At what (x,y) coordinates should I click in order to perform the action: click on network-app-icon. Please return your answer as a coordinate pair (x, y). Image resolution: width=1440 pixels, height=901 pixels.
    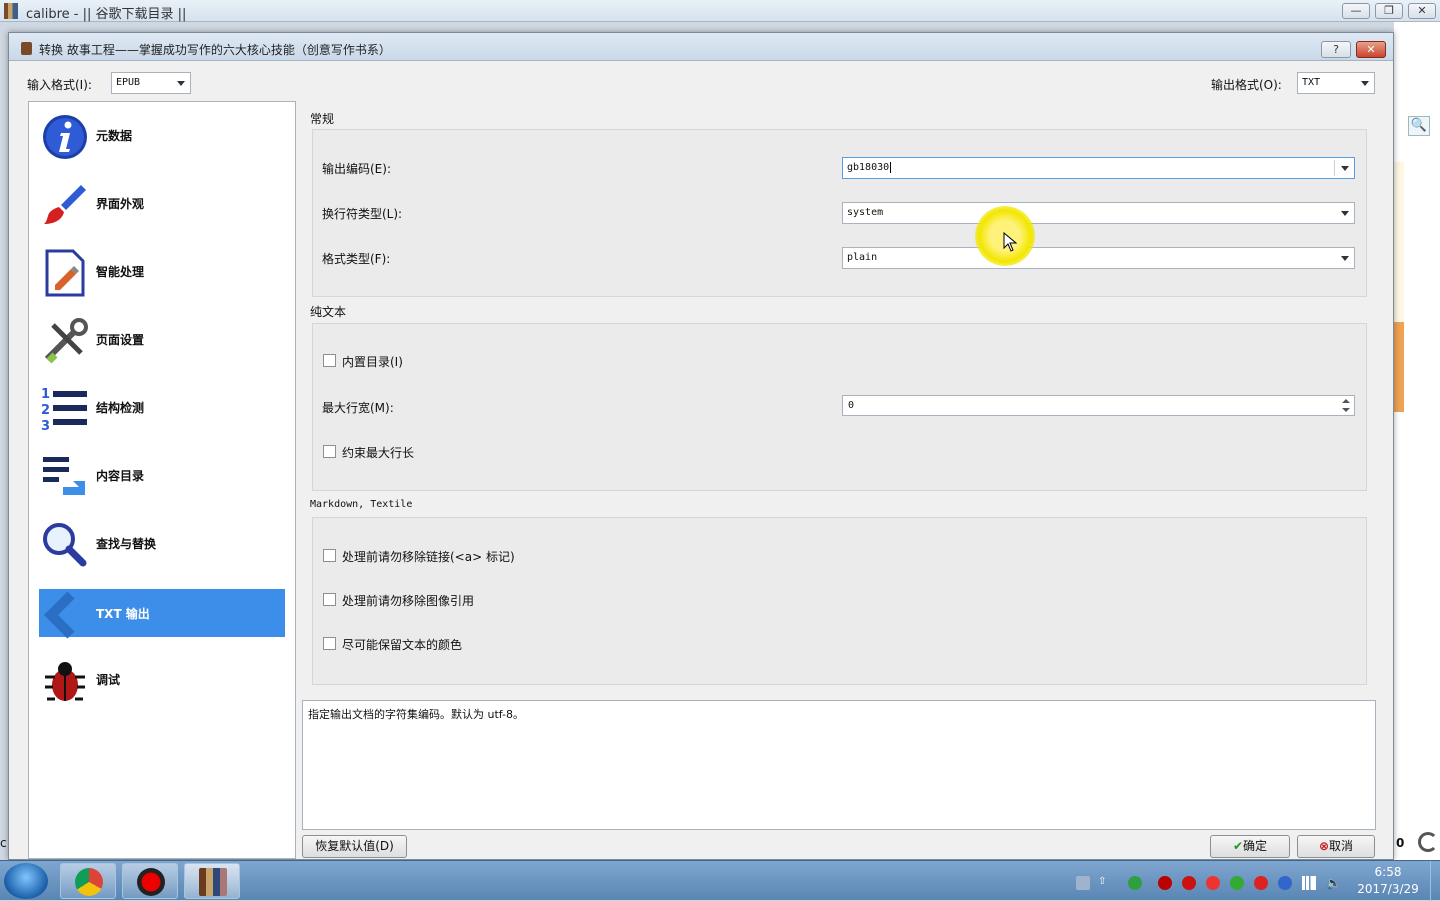
    Looking at the image, I should click on (1135, 883).